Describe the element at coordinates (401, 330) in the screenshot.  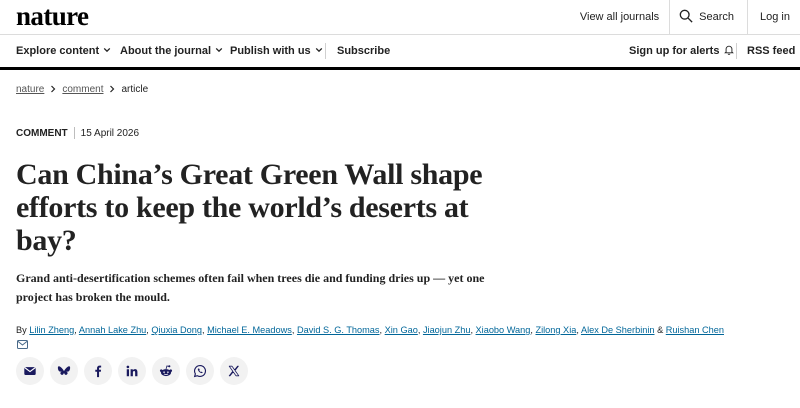
I see `author-link: Xin Gao` at that location.